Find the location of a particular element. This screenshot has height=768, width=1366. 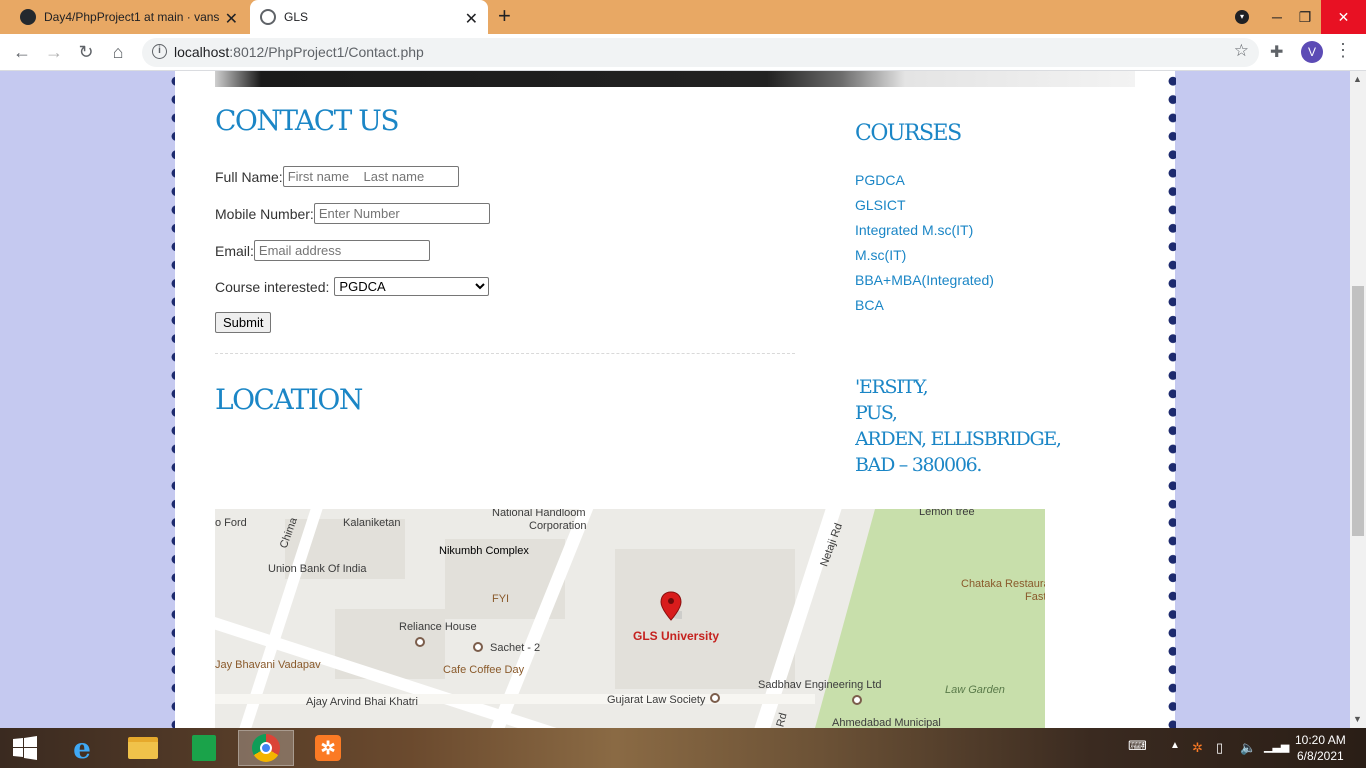

map-label: National Handloom is located at coordinates (539, 514).